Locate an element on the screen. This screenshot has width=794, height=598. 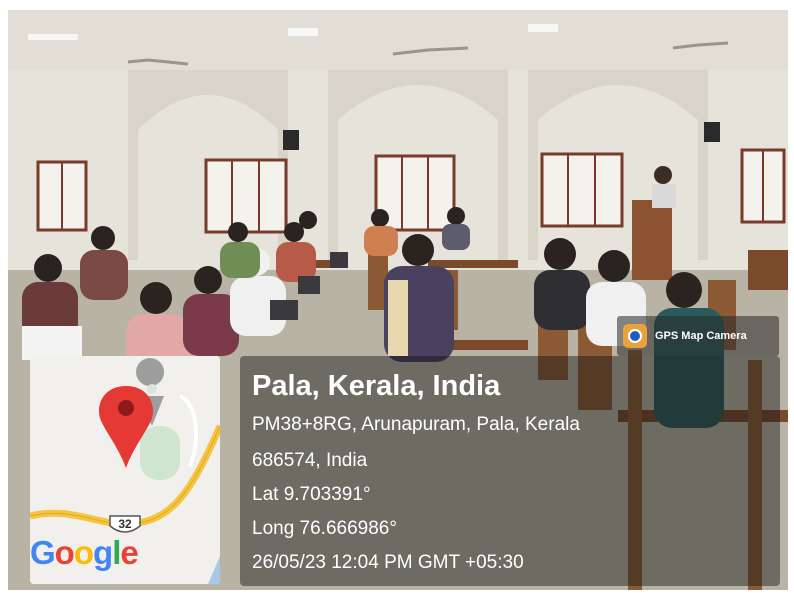
badge-label: GPS Map Camera is located at coordinates (701, 336).